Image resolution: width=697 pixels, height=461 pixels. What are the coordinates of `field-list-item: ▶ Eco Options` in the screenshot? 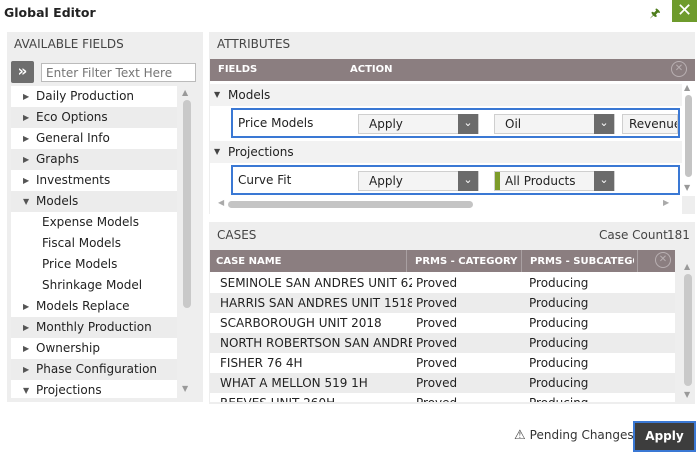 It's located at (94, 117).